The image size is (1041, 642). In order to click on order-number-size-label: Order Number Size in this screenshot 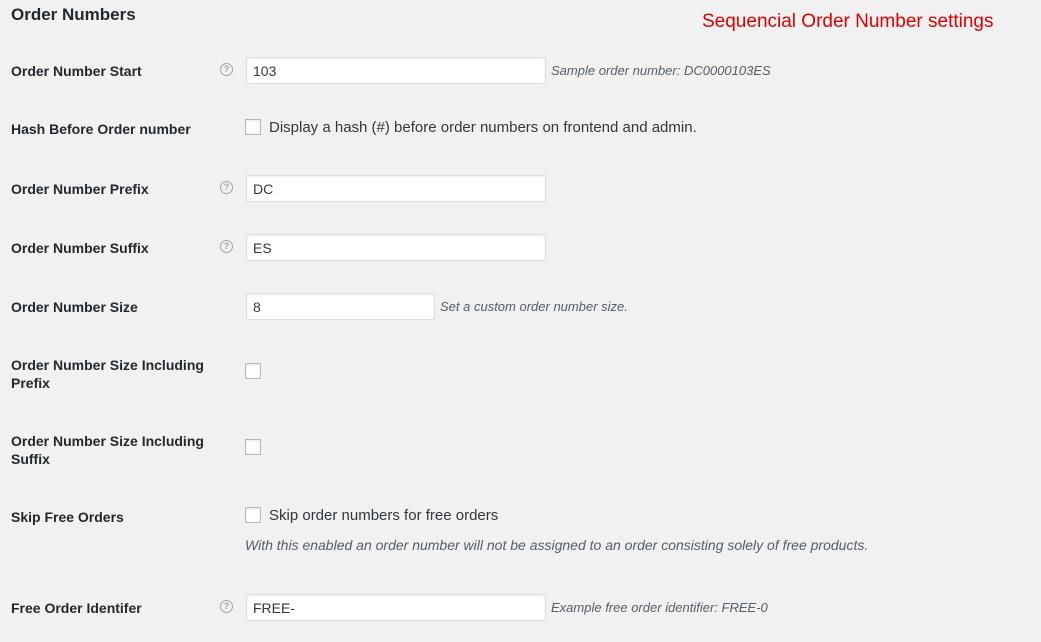, I will do `click(74, 307)`.